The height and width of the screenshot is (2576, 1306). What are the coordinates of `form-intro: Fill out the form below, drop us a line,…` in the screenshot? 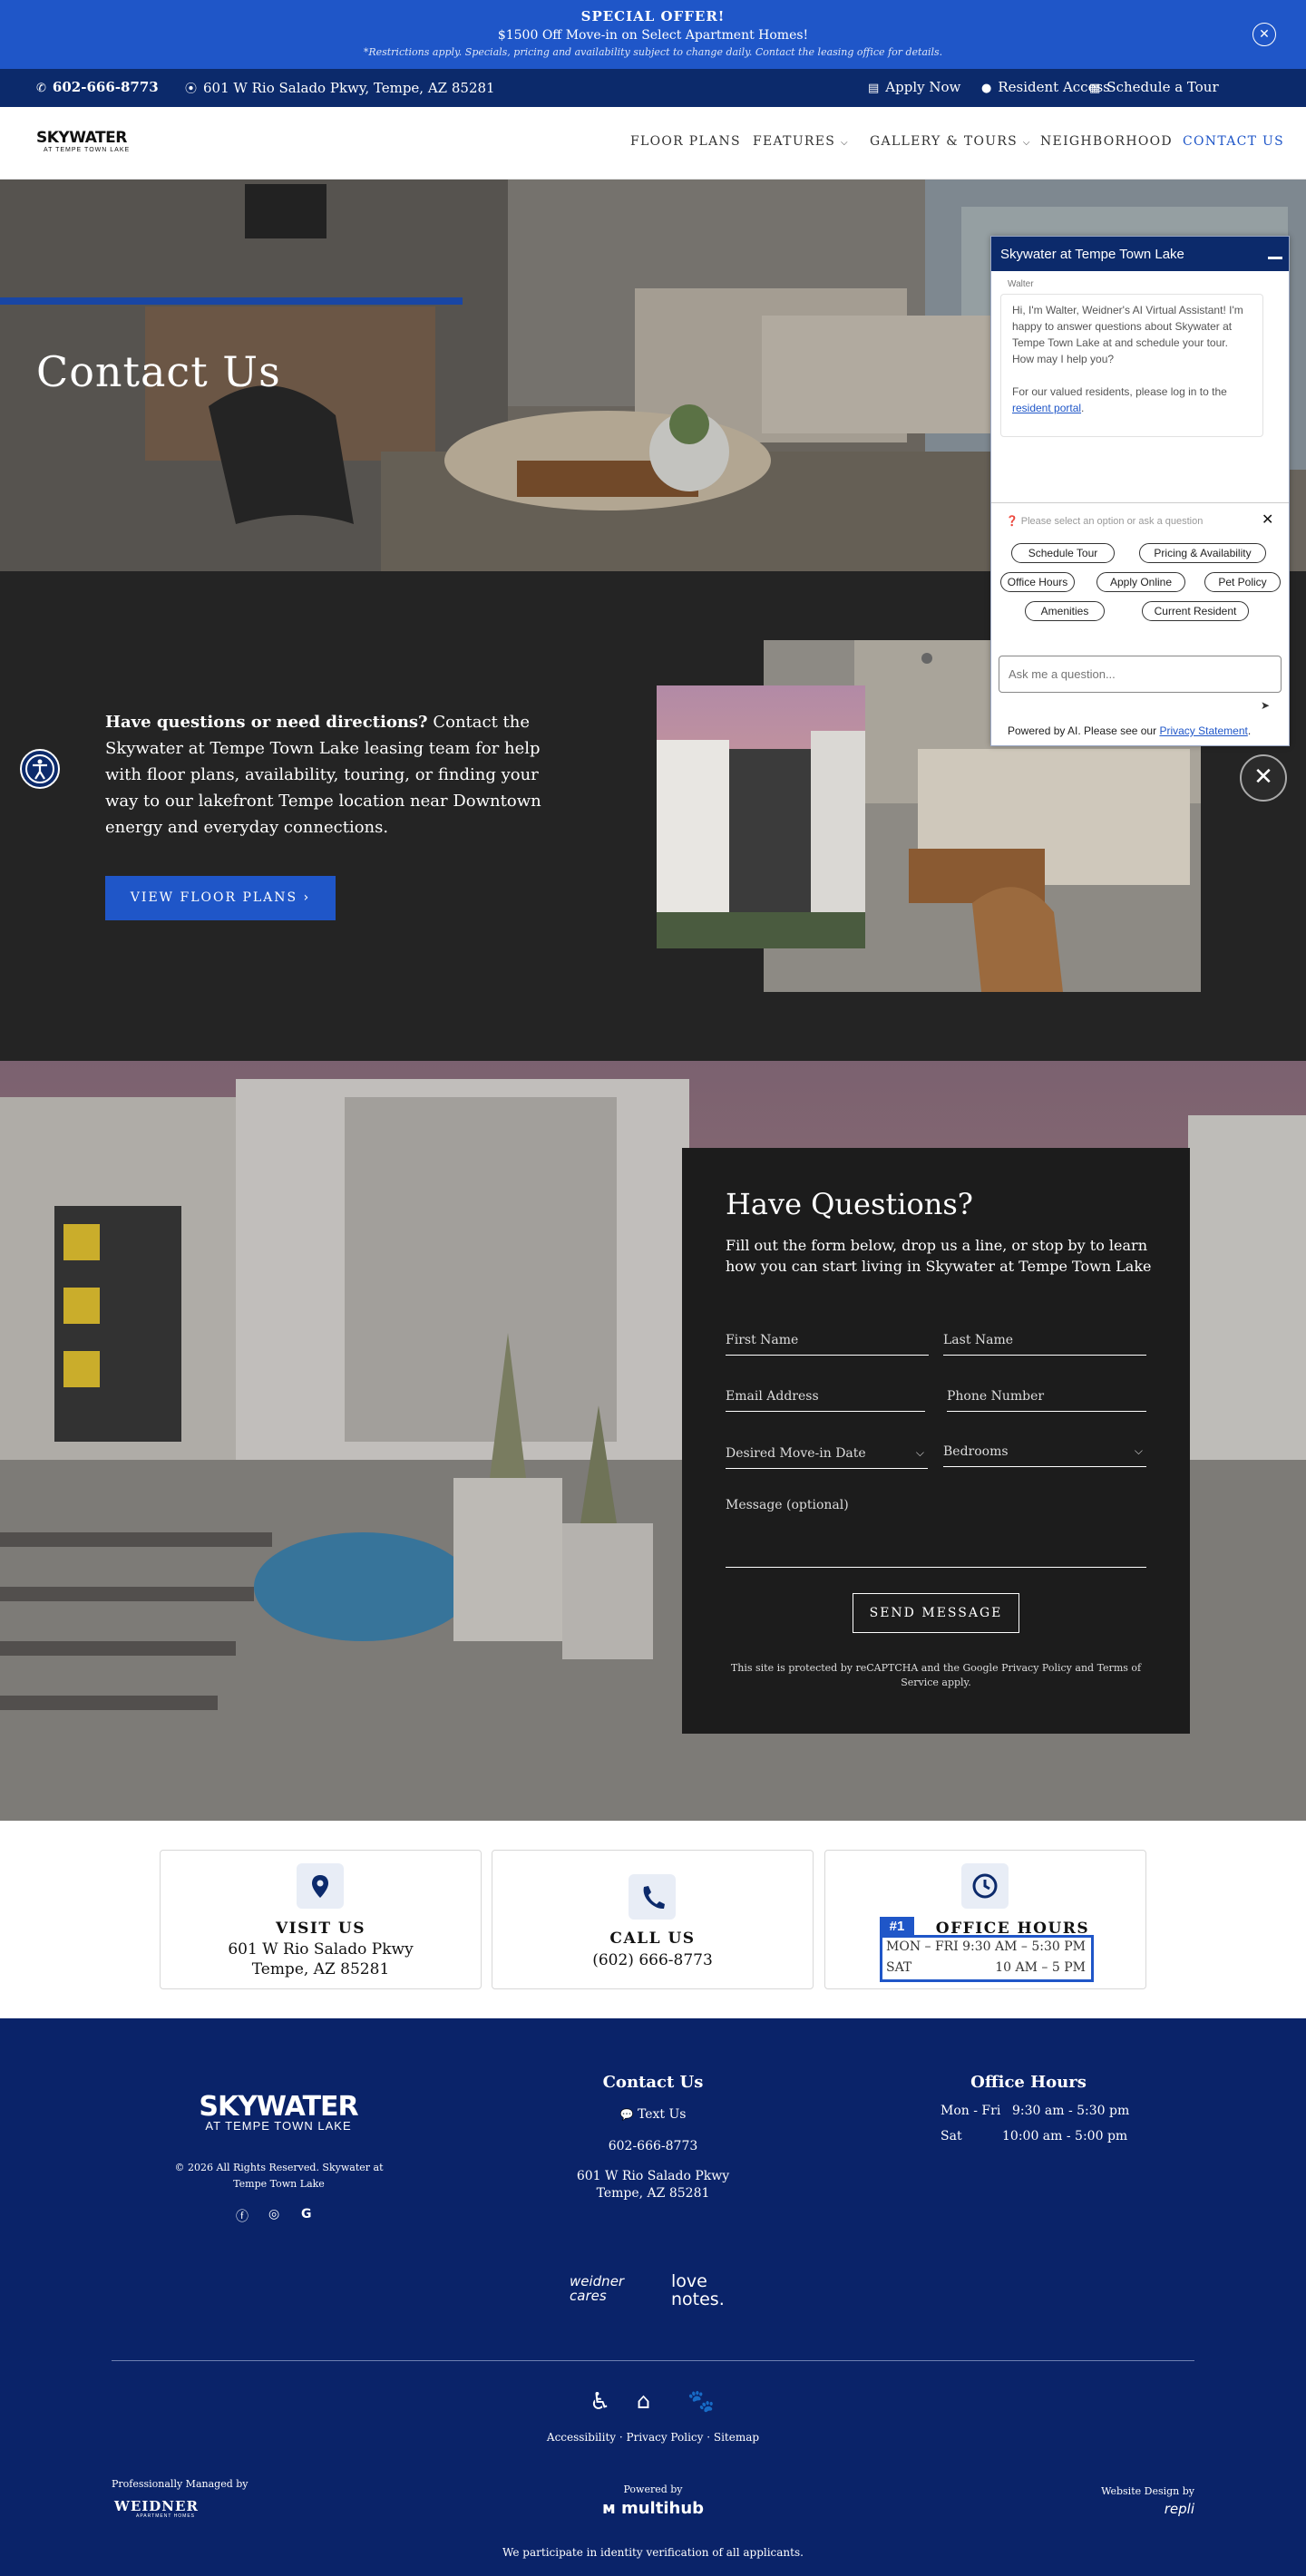 It's located at (939, 1256).